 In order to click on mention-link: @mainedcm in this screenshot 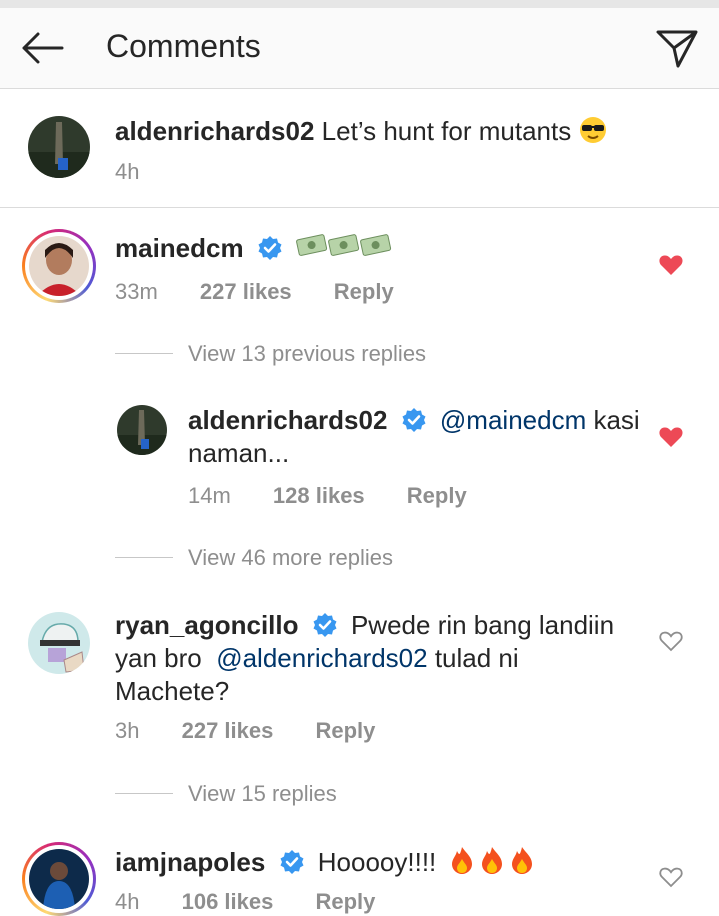, I will do `click(513, 420)`.